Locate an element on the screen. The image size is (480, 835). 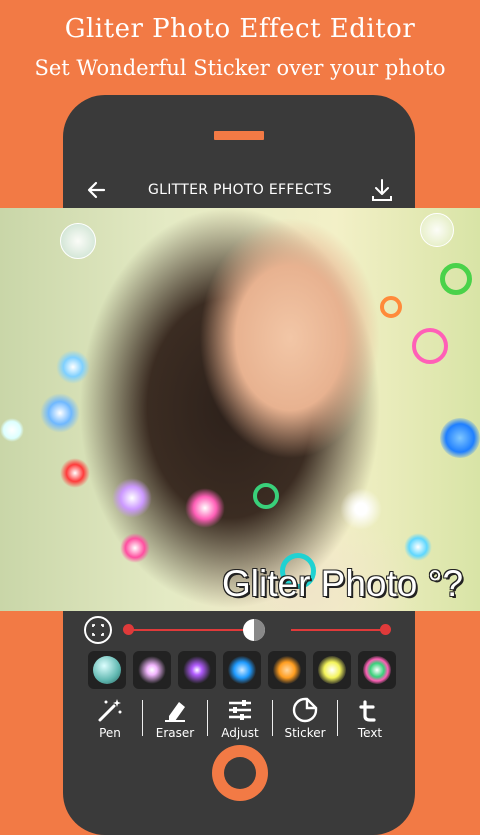
pink-starburst-icon is located at coordinates (152, 670).